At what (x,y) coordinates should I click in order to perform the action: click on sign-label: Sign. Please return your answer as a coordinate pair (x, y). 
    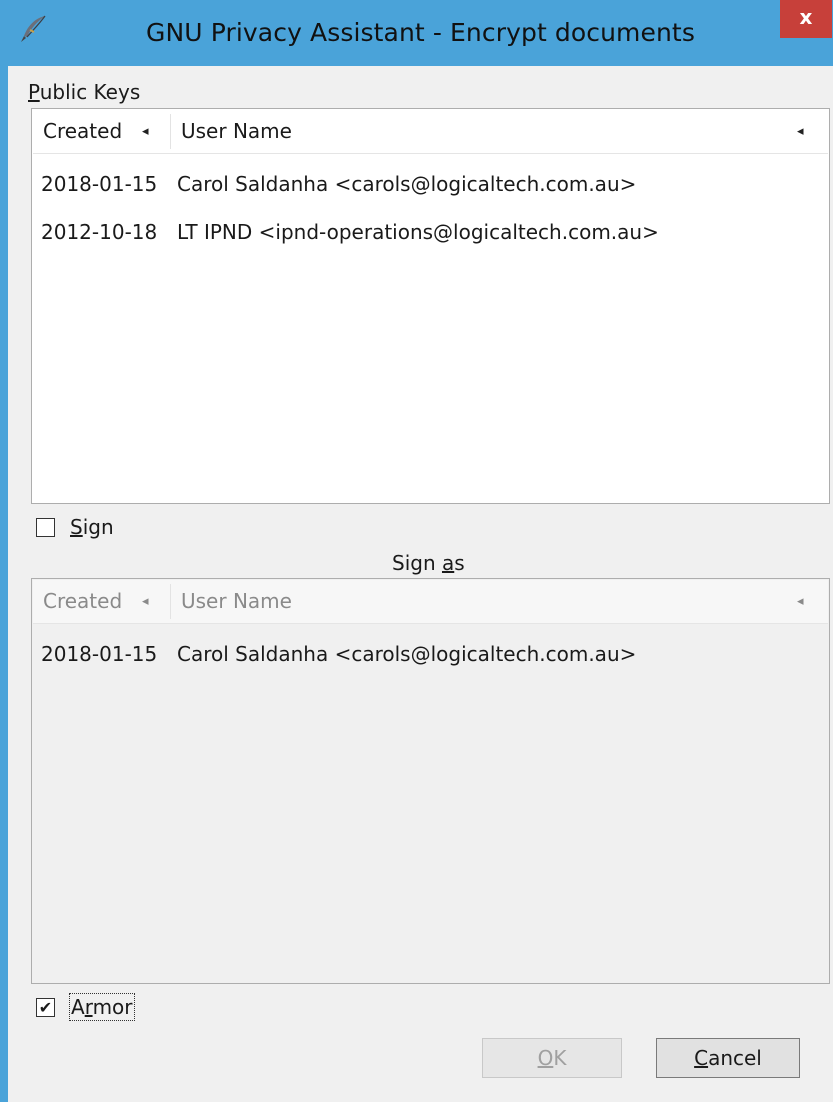
    Looking at the image, I should click on (92, 527).